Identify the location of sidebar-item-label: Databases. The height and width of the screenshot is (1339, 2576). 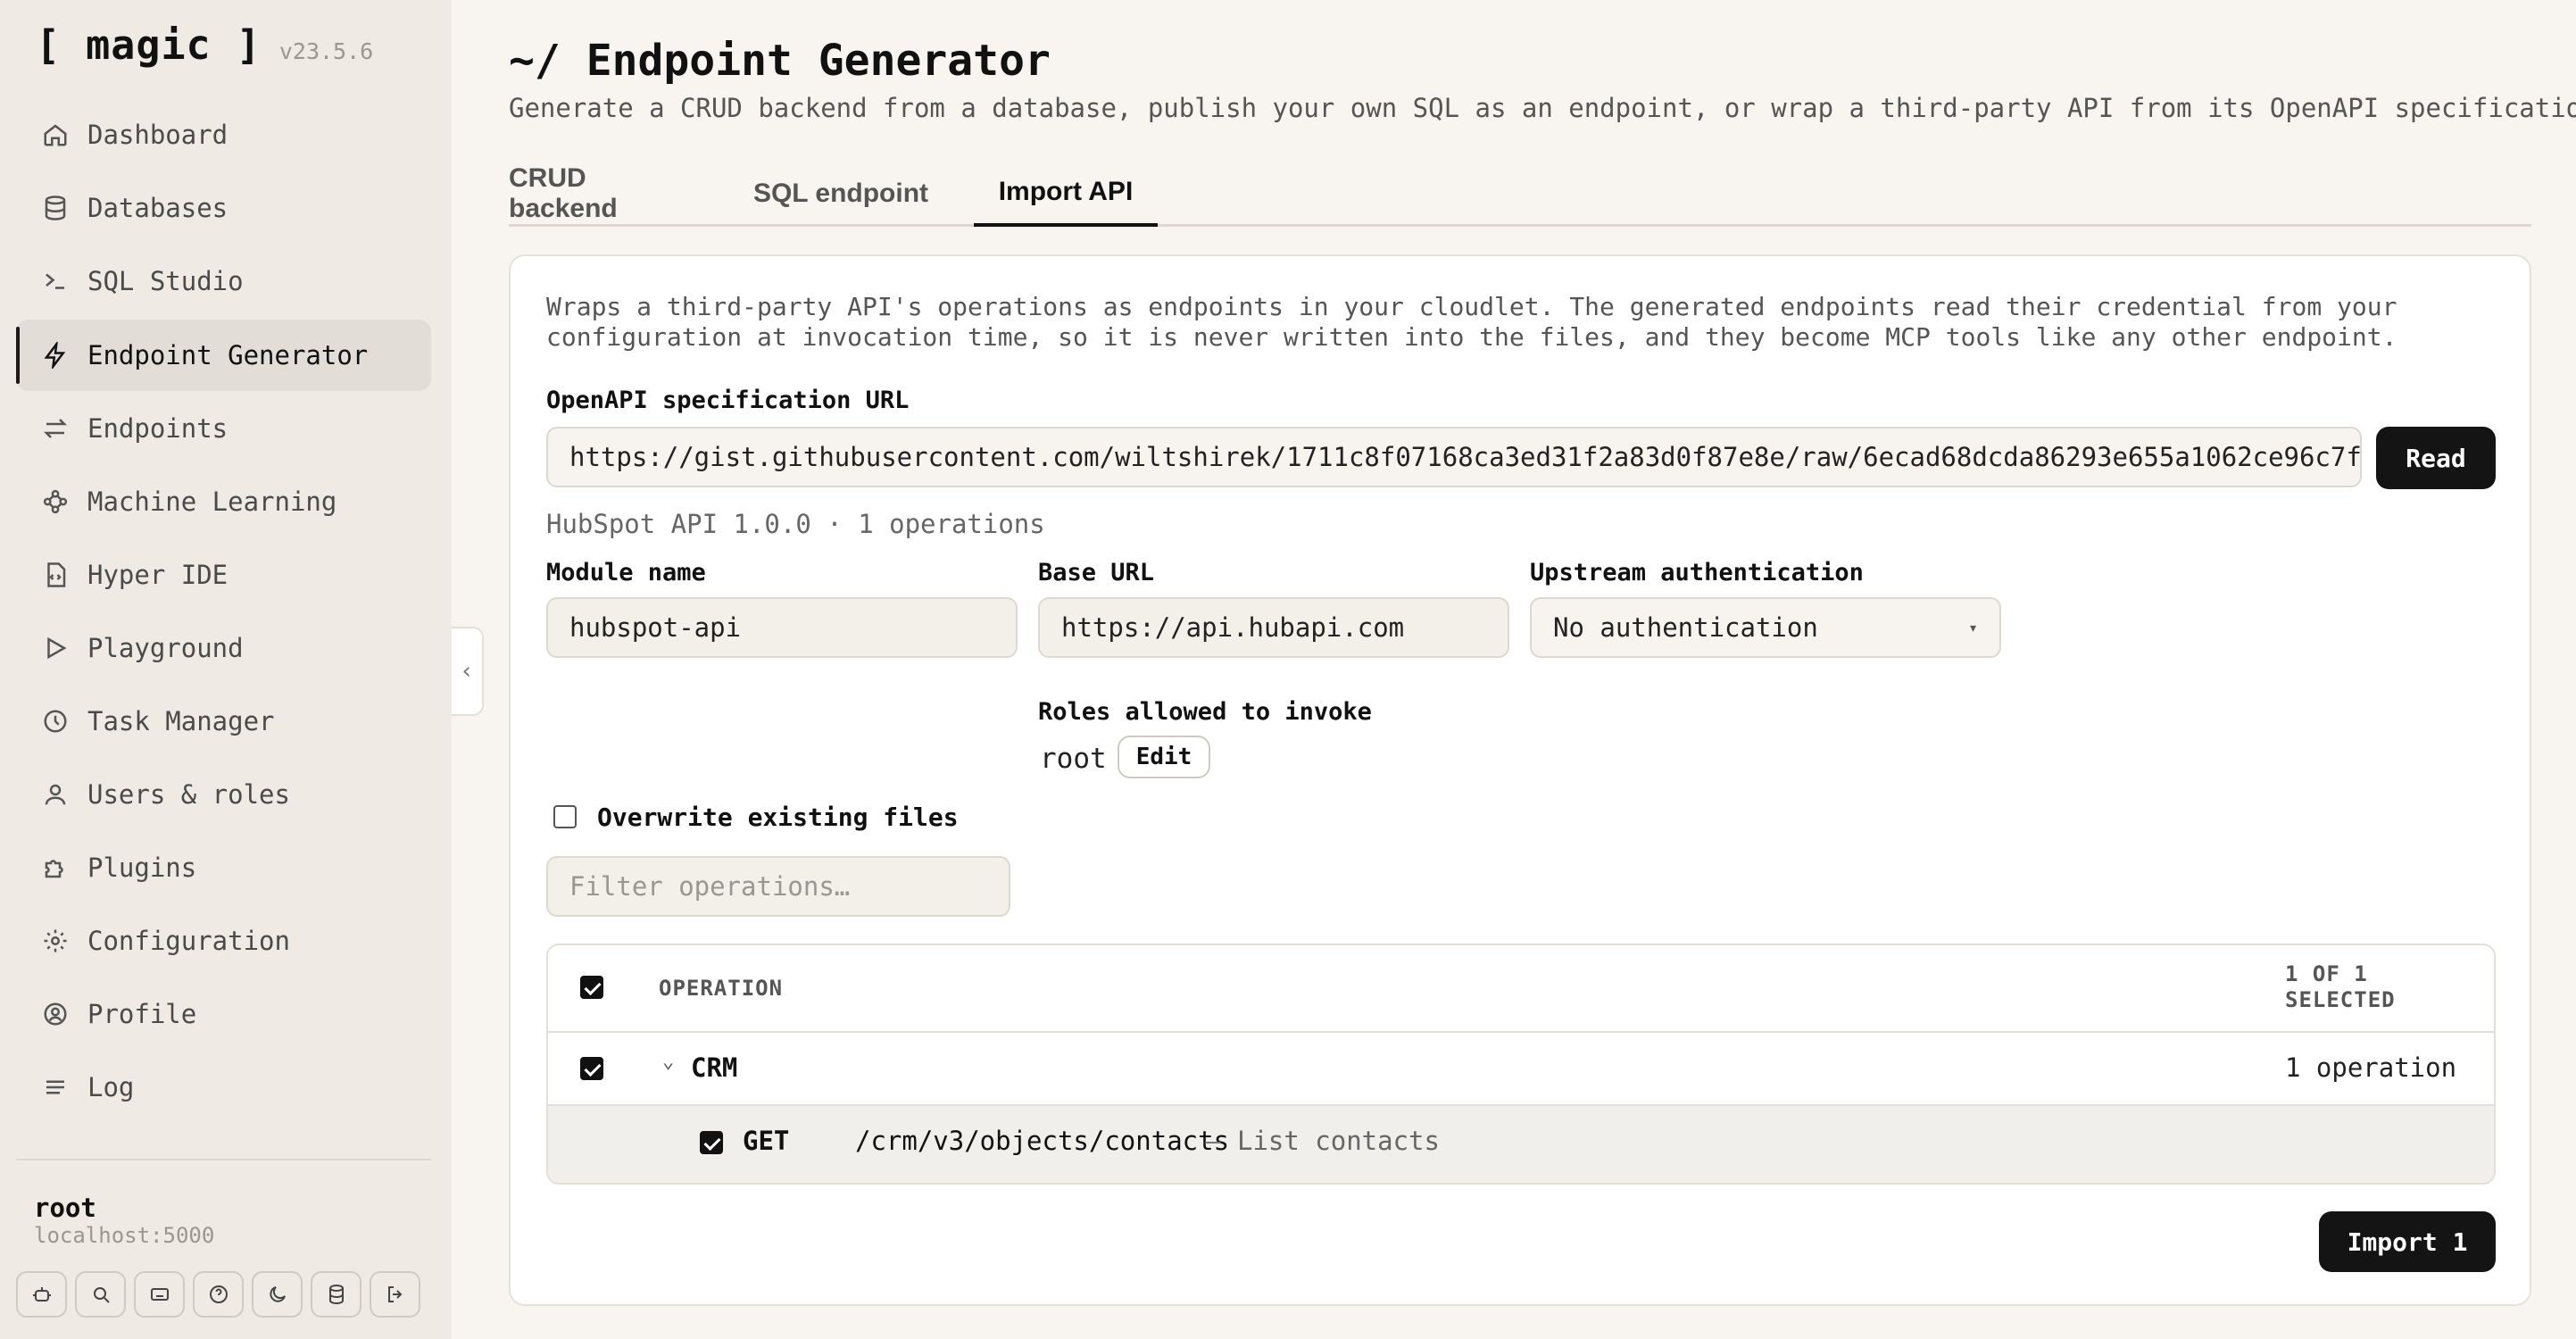
(158, 208).